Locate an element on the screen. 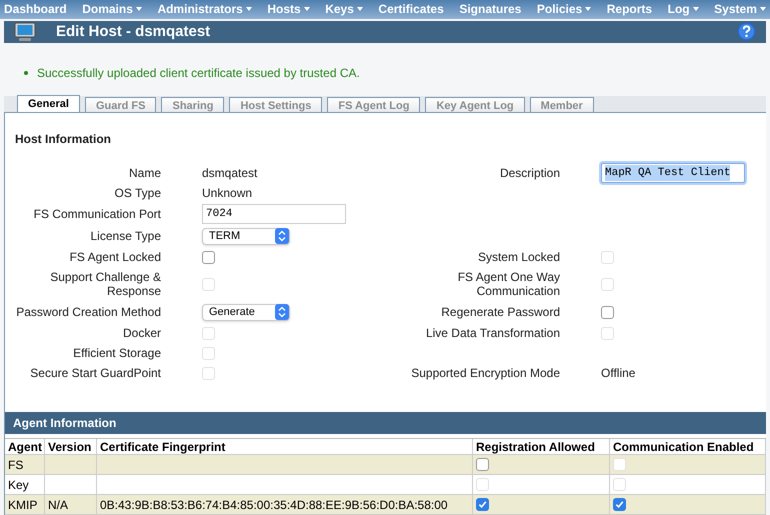 The height and width of the screenshot is (515, 770). nav-menu-item: Domains is located at coordinates (112, 9).